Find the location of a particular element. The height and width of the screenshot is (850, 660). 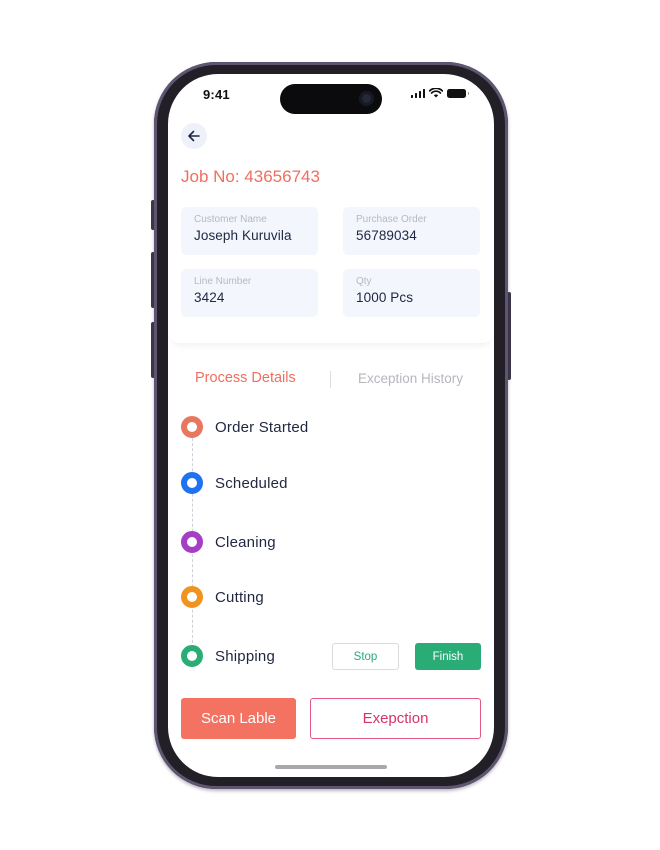

scan-label-button: Scan Lable is located at coordinates (238, 718).